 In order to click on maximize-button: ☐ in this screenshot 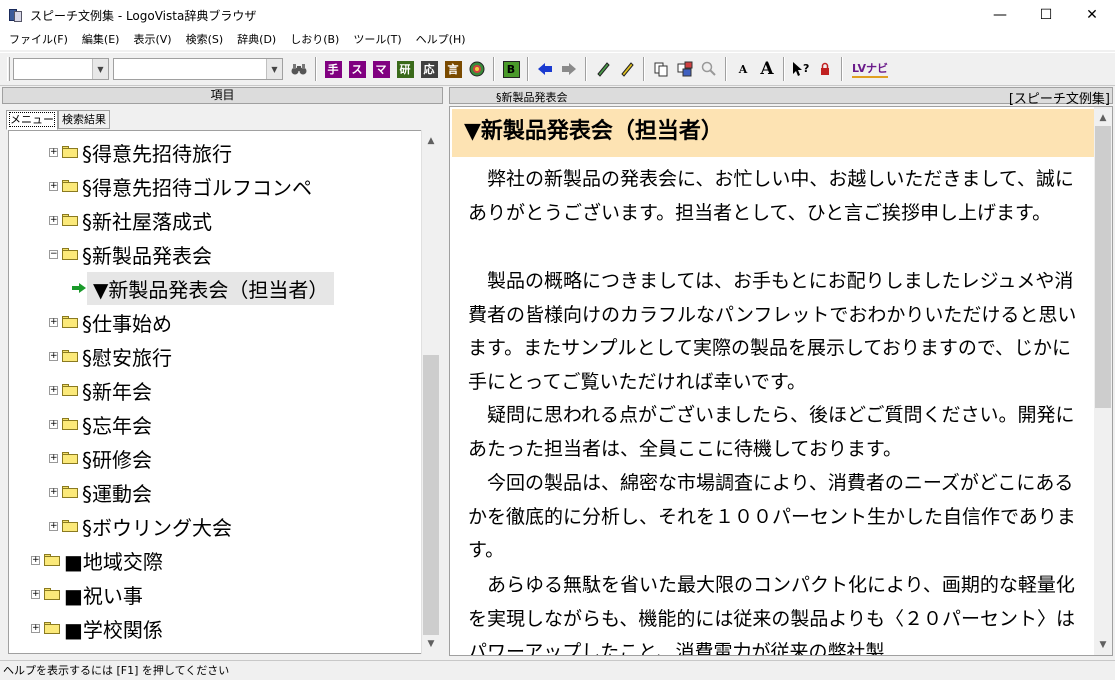, I will do `click(1046, 15)`.